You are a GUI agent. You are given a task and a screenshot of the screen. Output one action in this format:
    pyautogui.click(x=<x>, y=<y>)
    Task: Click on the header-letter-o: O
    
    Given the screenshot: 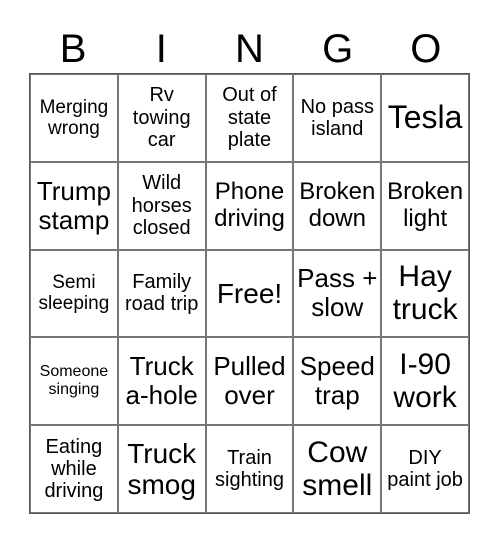 What is the action you would take?
    pyautogui.click(x=426, y=49)
    